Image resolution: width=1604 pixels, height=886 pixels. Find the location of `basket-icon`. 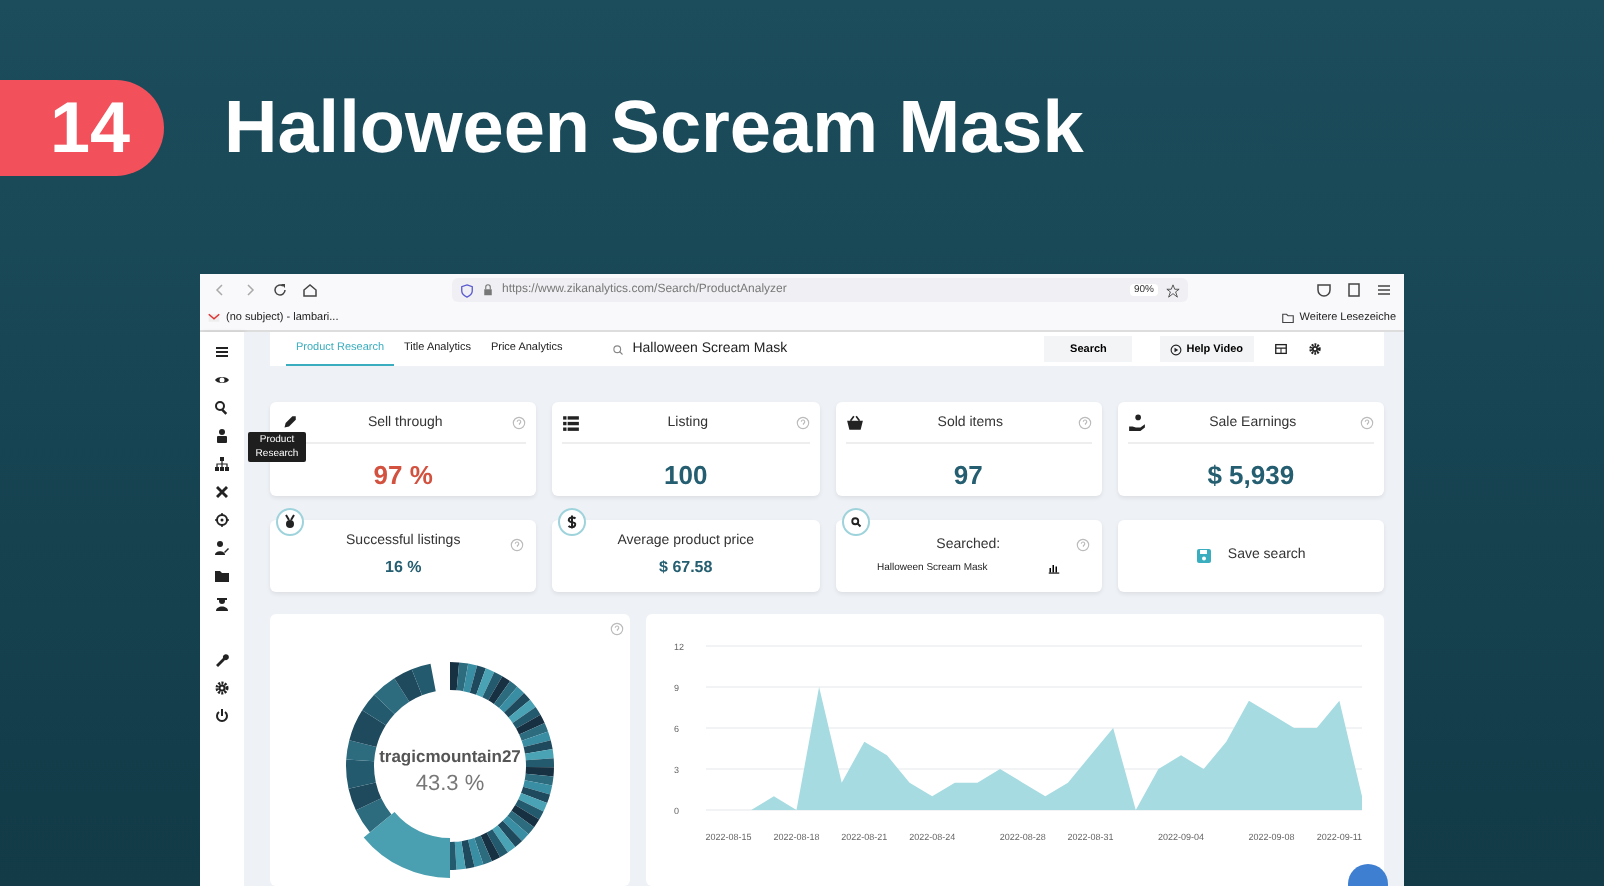

basket-icon is located at coordinates (854, 422).